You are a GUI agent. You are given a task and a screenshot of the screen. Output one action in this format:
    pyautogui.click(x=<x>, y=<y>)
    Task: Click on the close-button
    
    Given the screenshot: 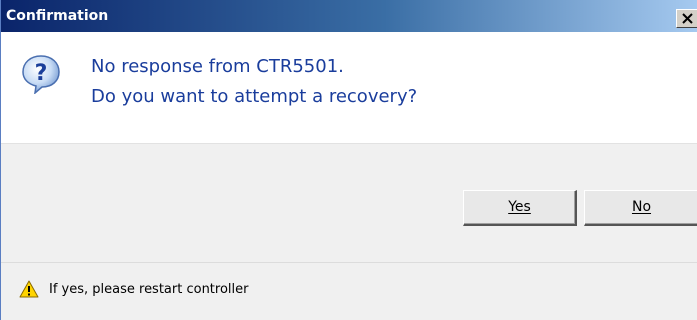 What is the action you would take?
    pyautogui.click(x=686, y=18)
    